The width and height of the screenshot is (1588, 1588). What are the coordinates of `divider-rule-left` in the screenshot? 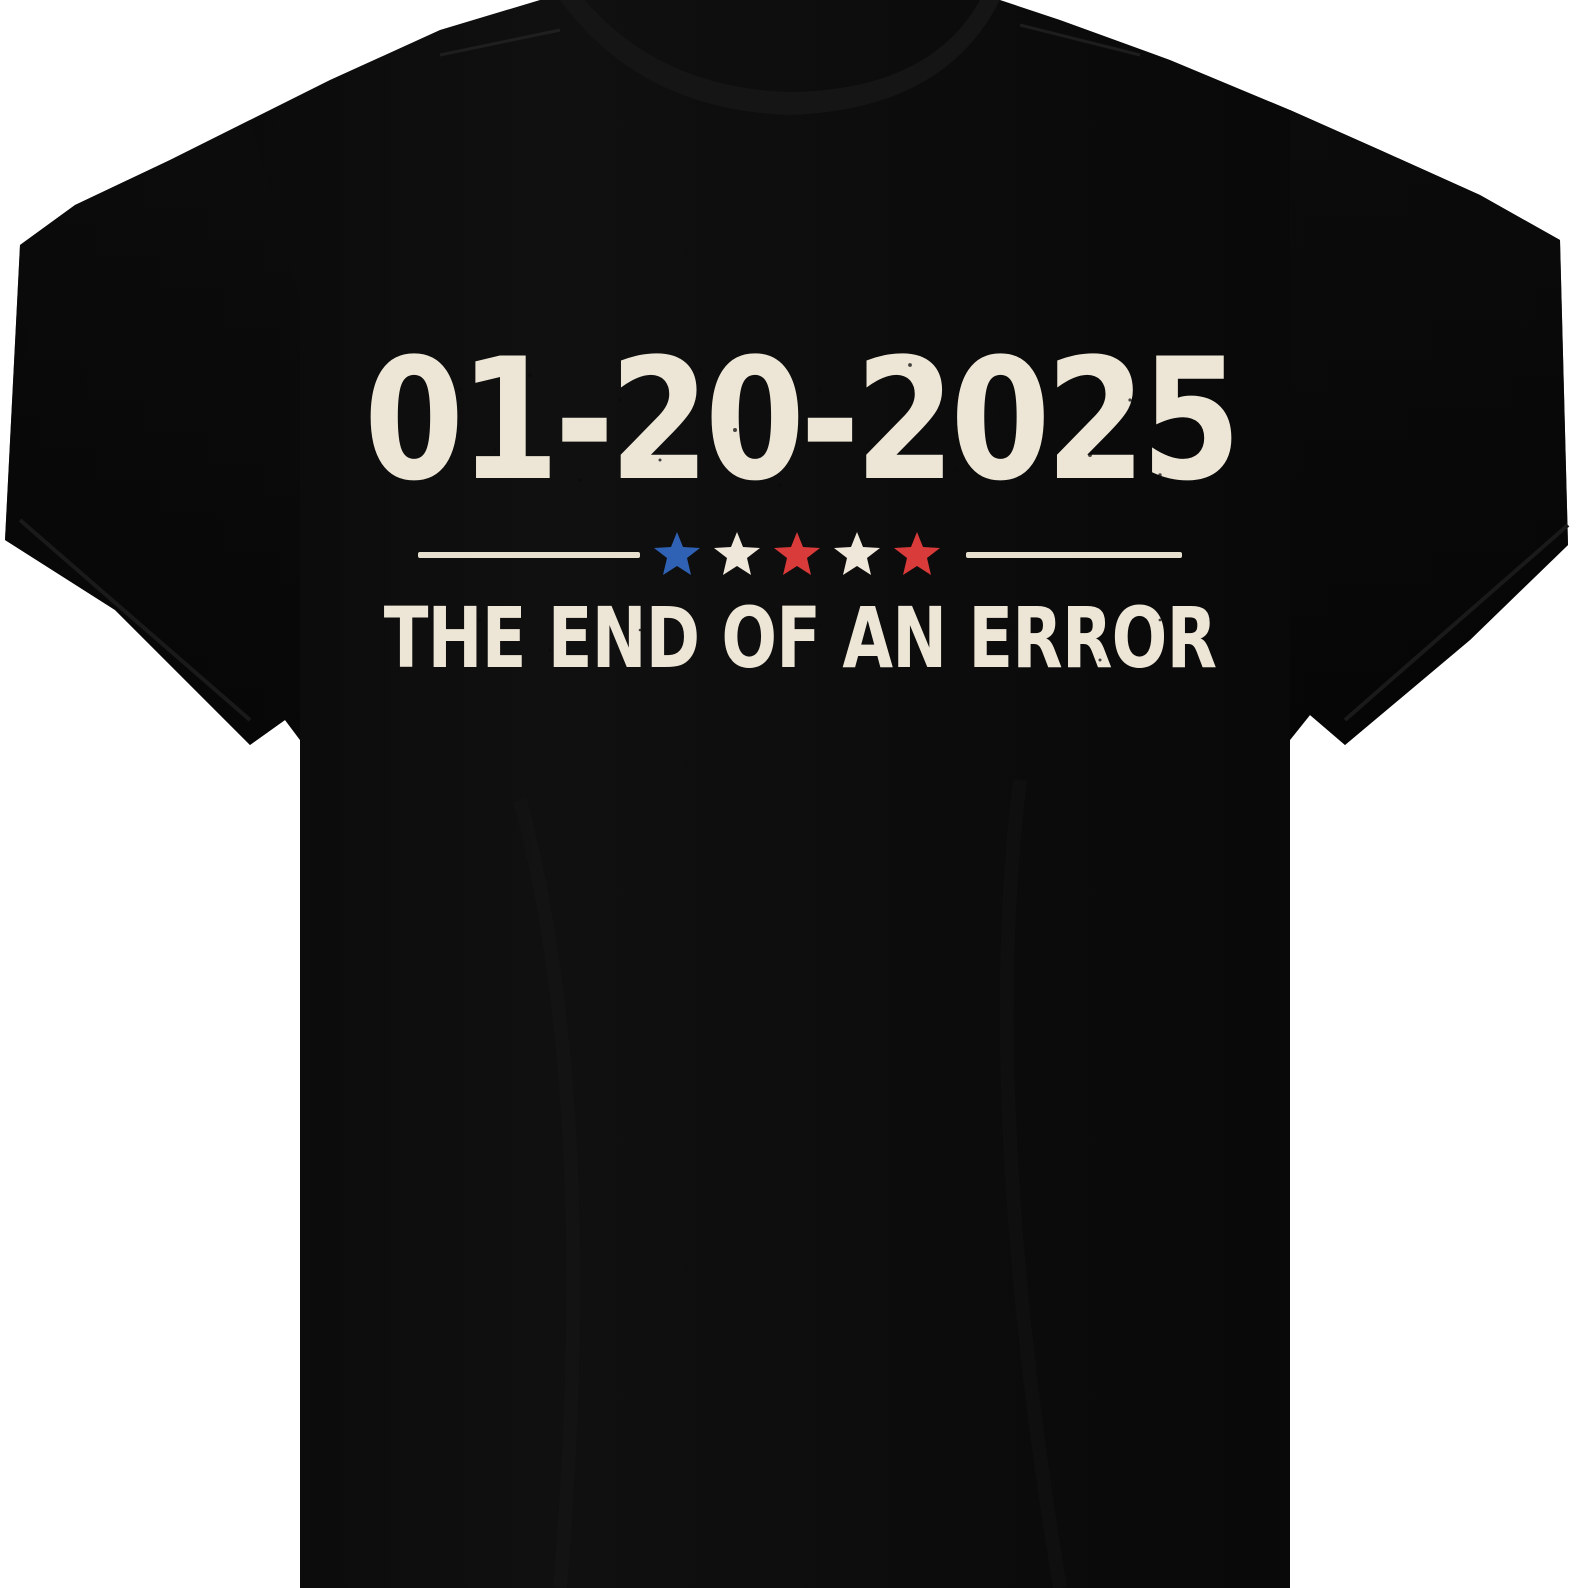 It's located at (529, 555).